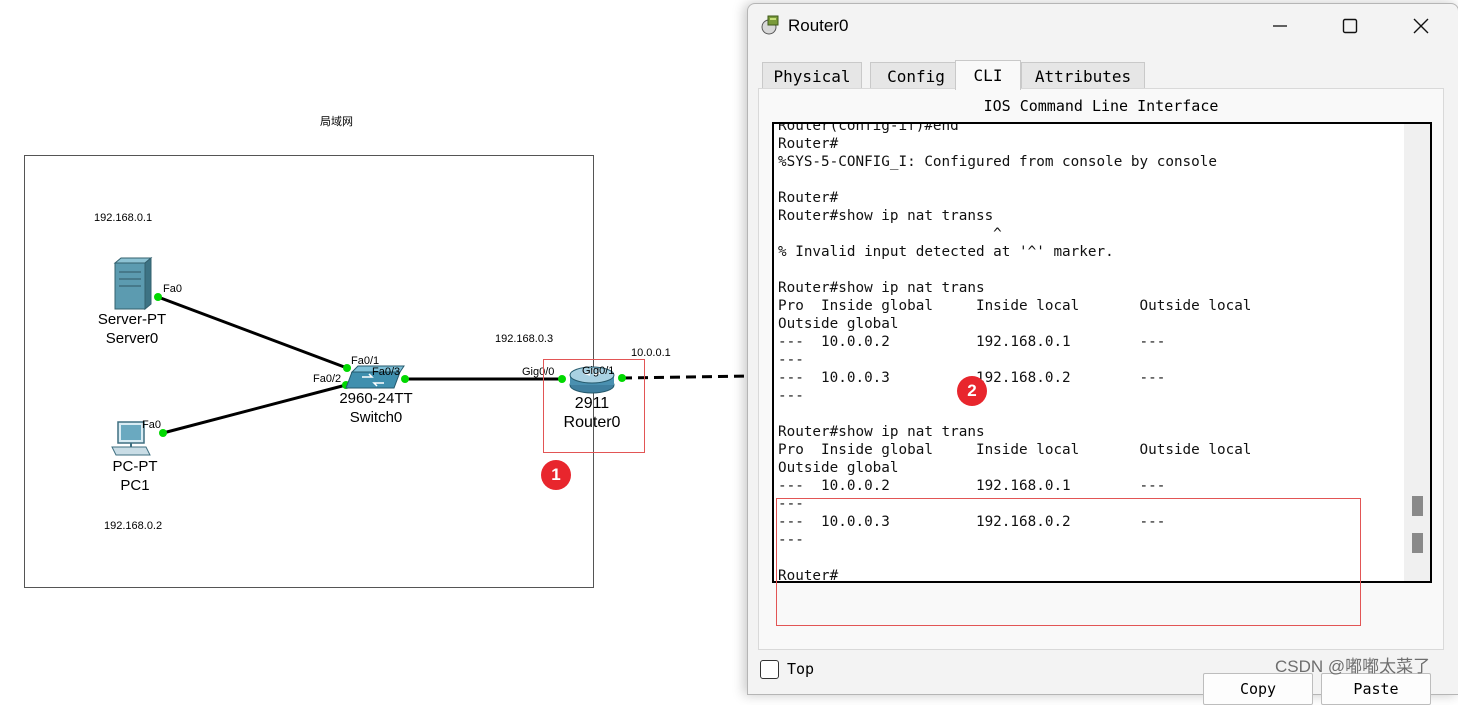 This screenshot has width=1458, height=705. I want to click on terminal-line: % Invalid input detected at '^' marker., so click(946, 252).